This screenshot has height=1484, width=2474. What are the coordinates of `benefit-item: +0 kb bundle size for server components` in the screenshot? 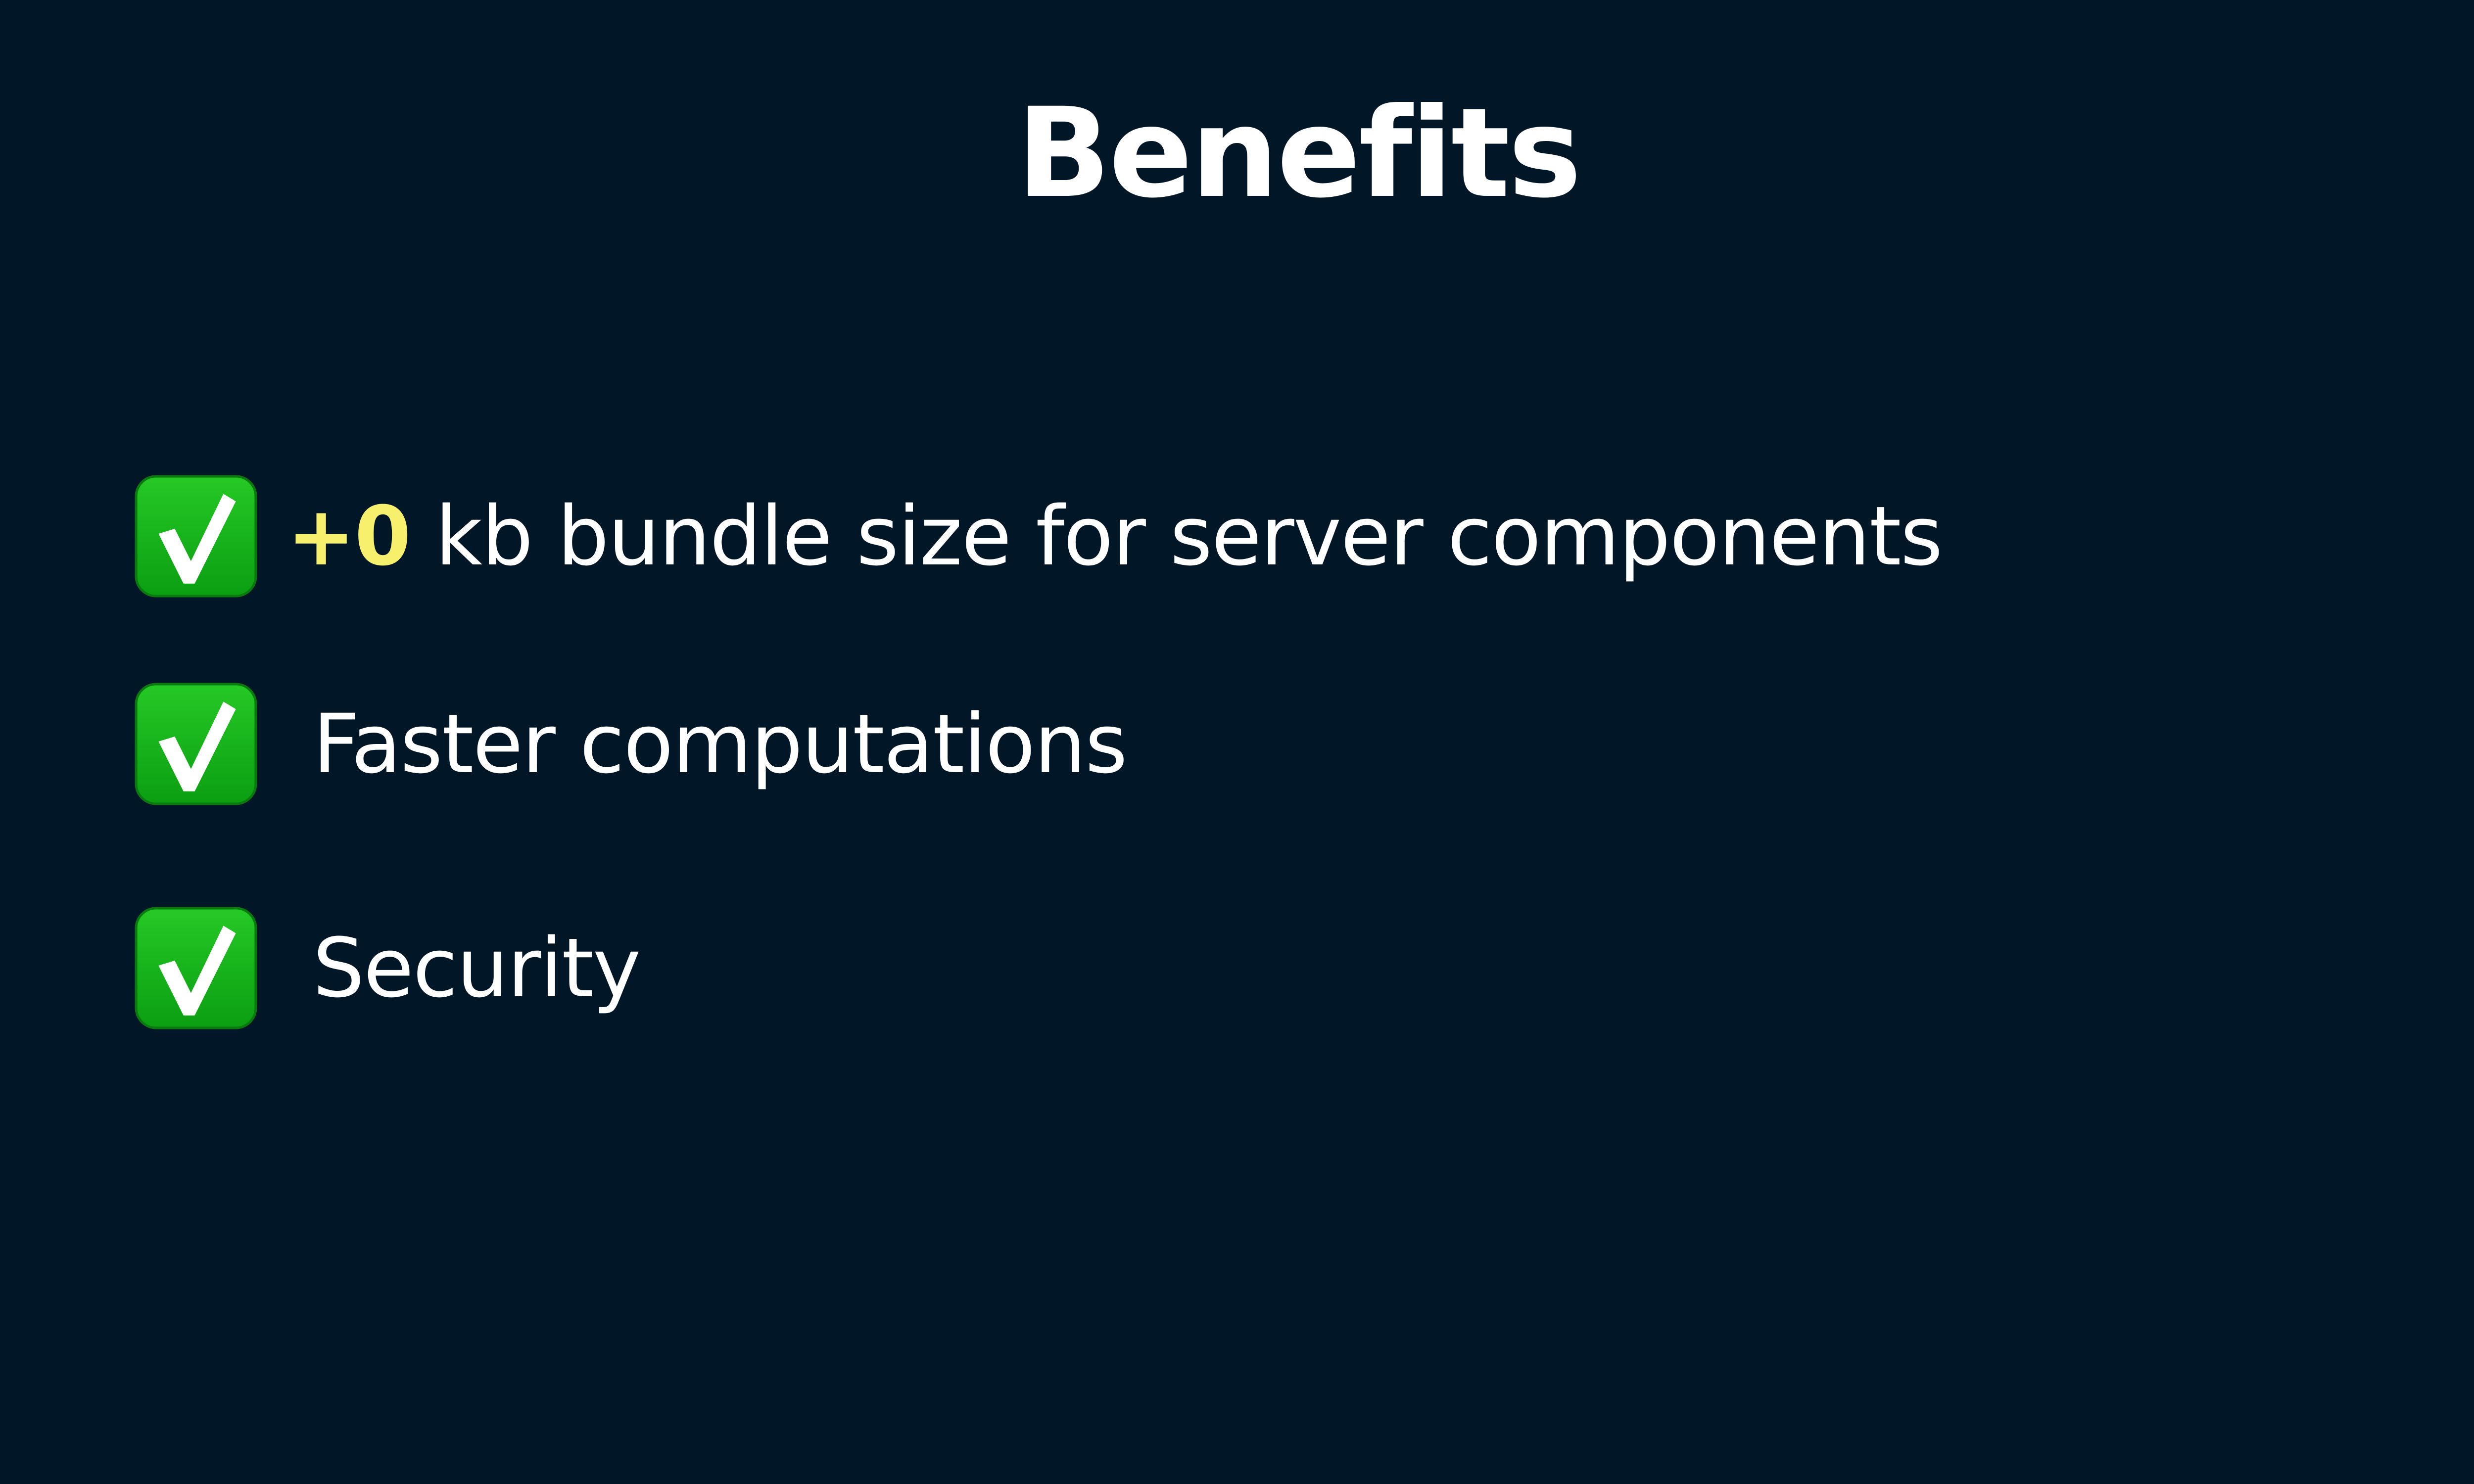 It's located at (1038, 536).